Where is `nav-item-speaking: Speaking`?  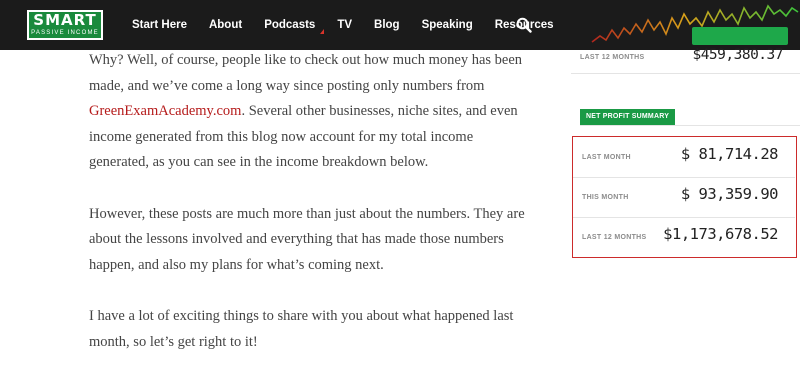 nav-item-speaking: Speaking is located at coordinates (447, 25).